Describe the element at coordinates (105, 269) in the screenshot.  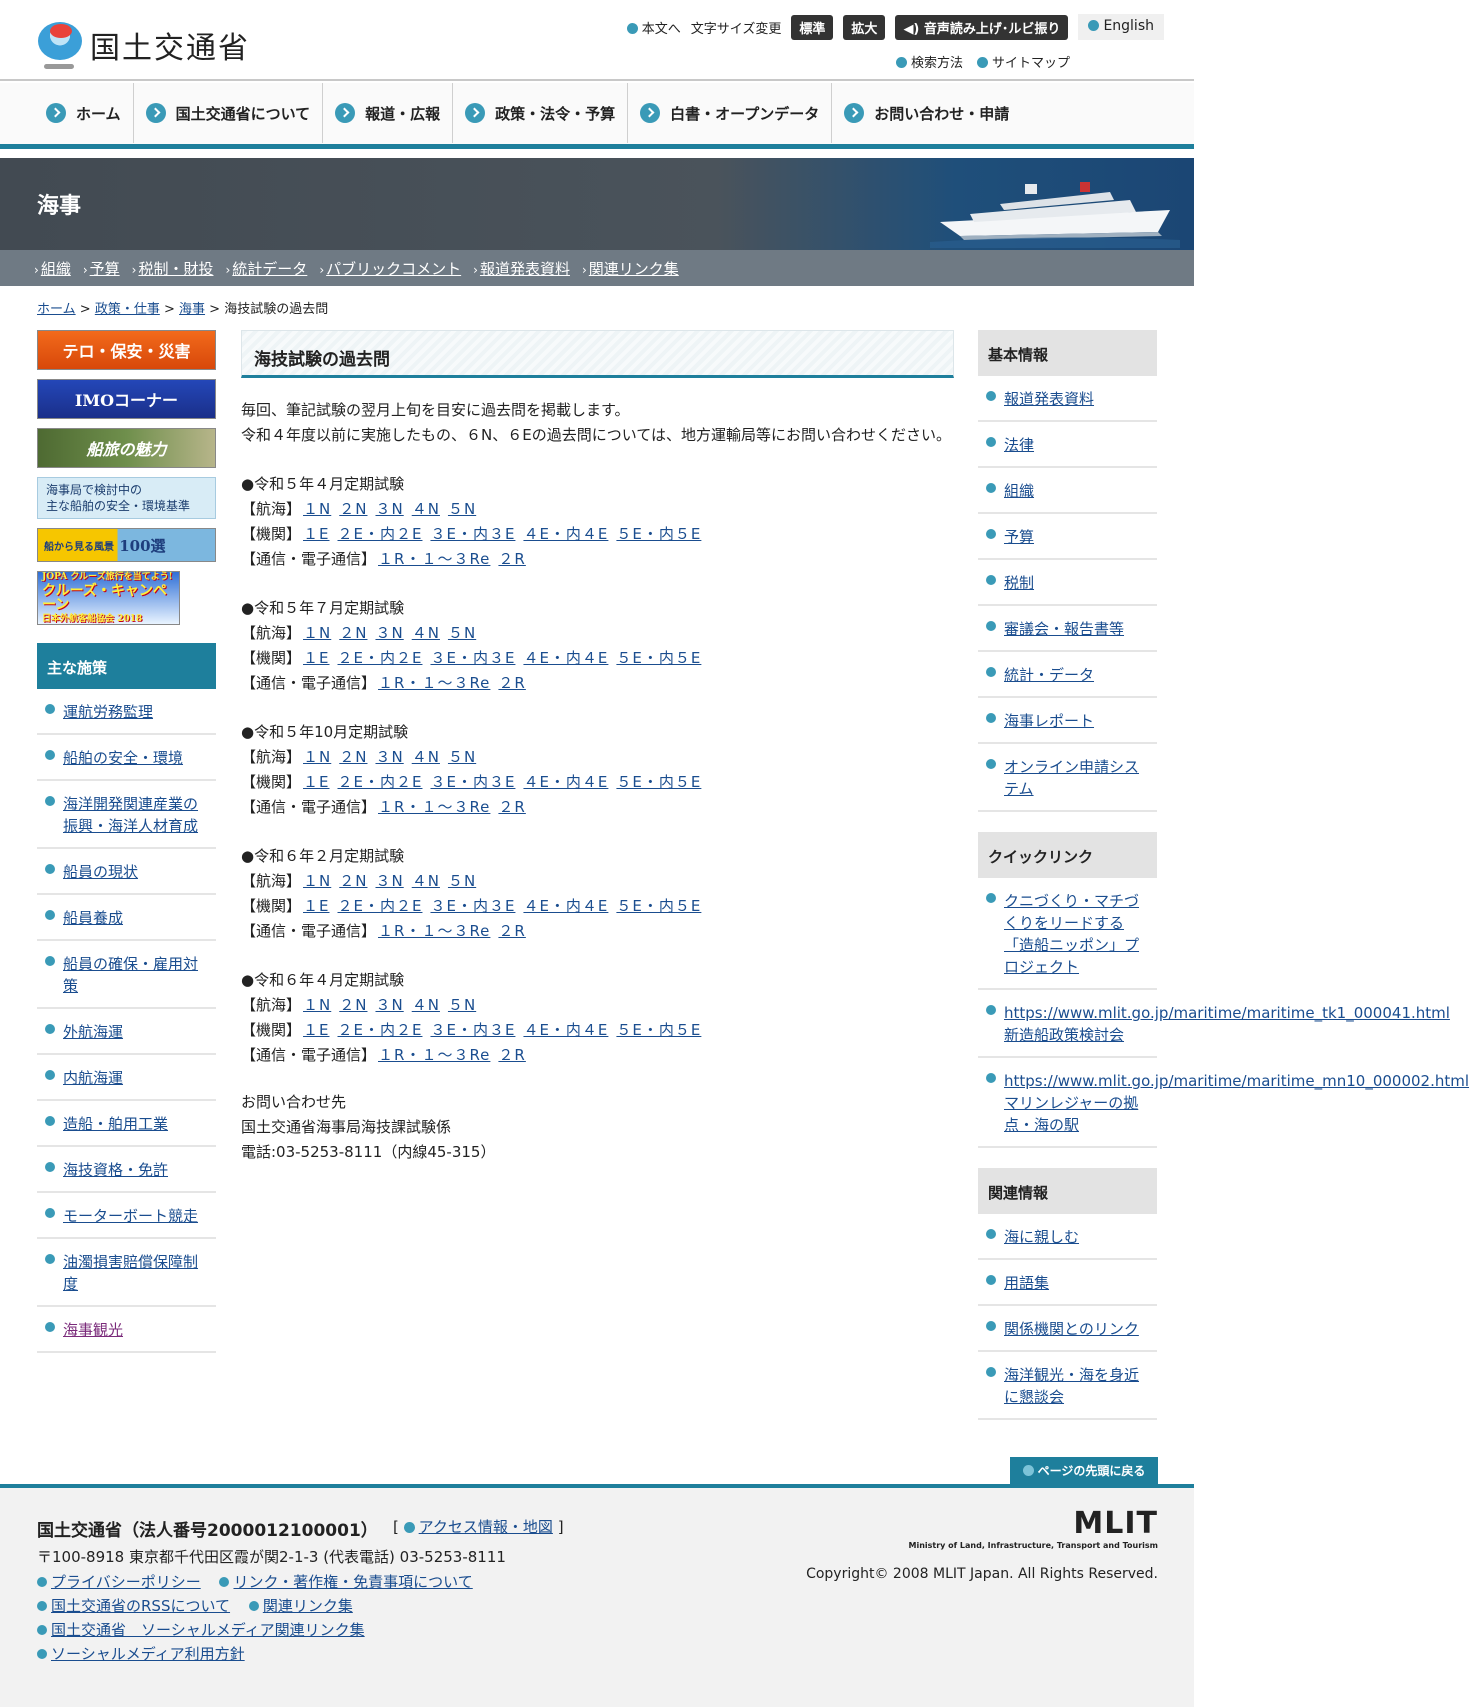
I see `subnav-link-budget: 予算` at that location.